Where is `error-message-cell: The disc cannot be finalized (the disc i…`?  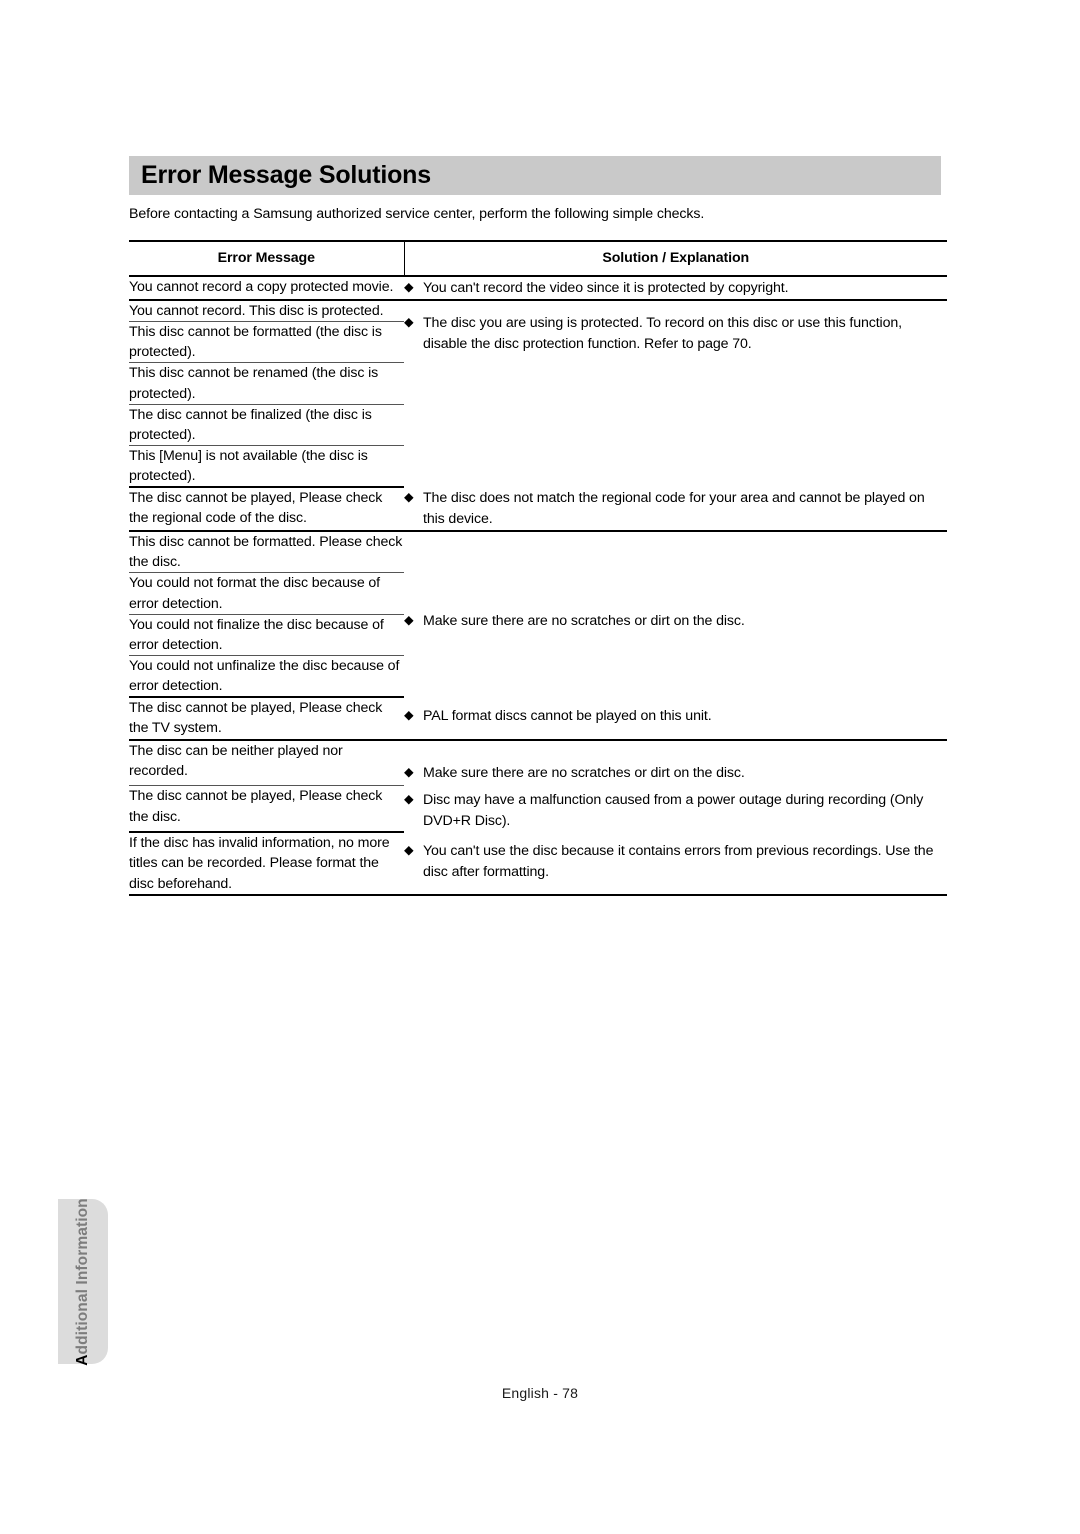 error-message-cell: The disc cannot be finalized (the disc i… is located at coordinates (266, 425).